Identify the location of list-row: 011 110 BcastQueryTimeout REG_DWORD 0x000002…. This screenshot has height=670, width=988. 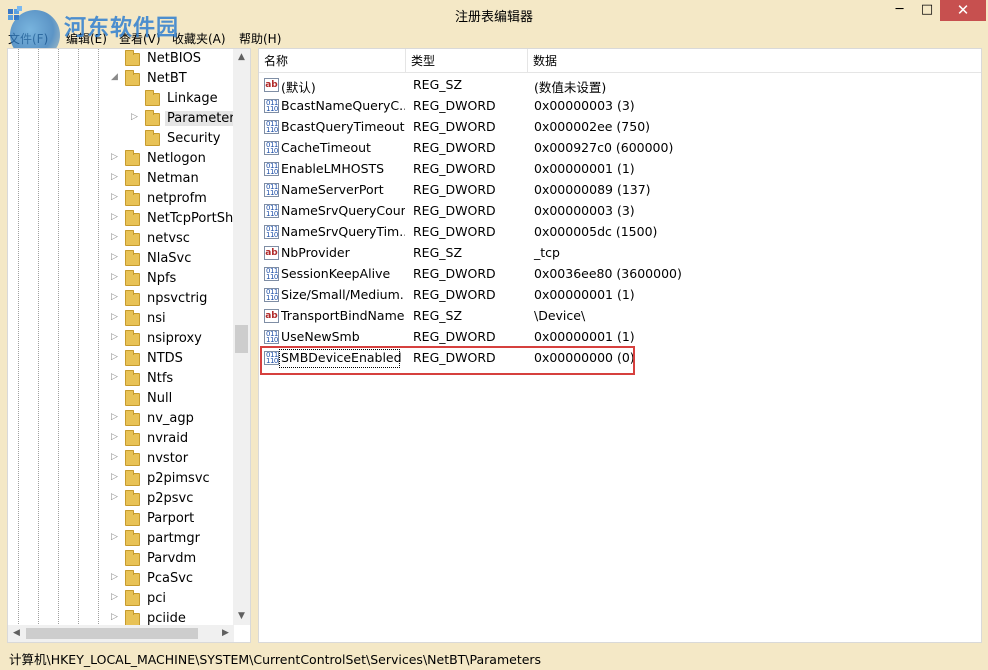
(620, 127).